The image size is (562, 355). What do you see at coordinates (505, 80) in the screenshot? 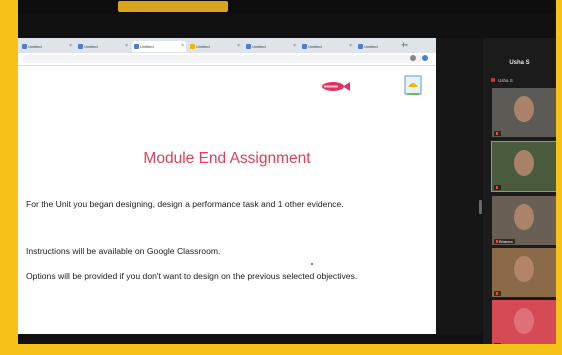
I see `self-name: Usha S` at bounding box center [505, 80].